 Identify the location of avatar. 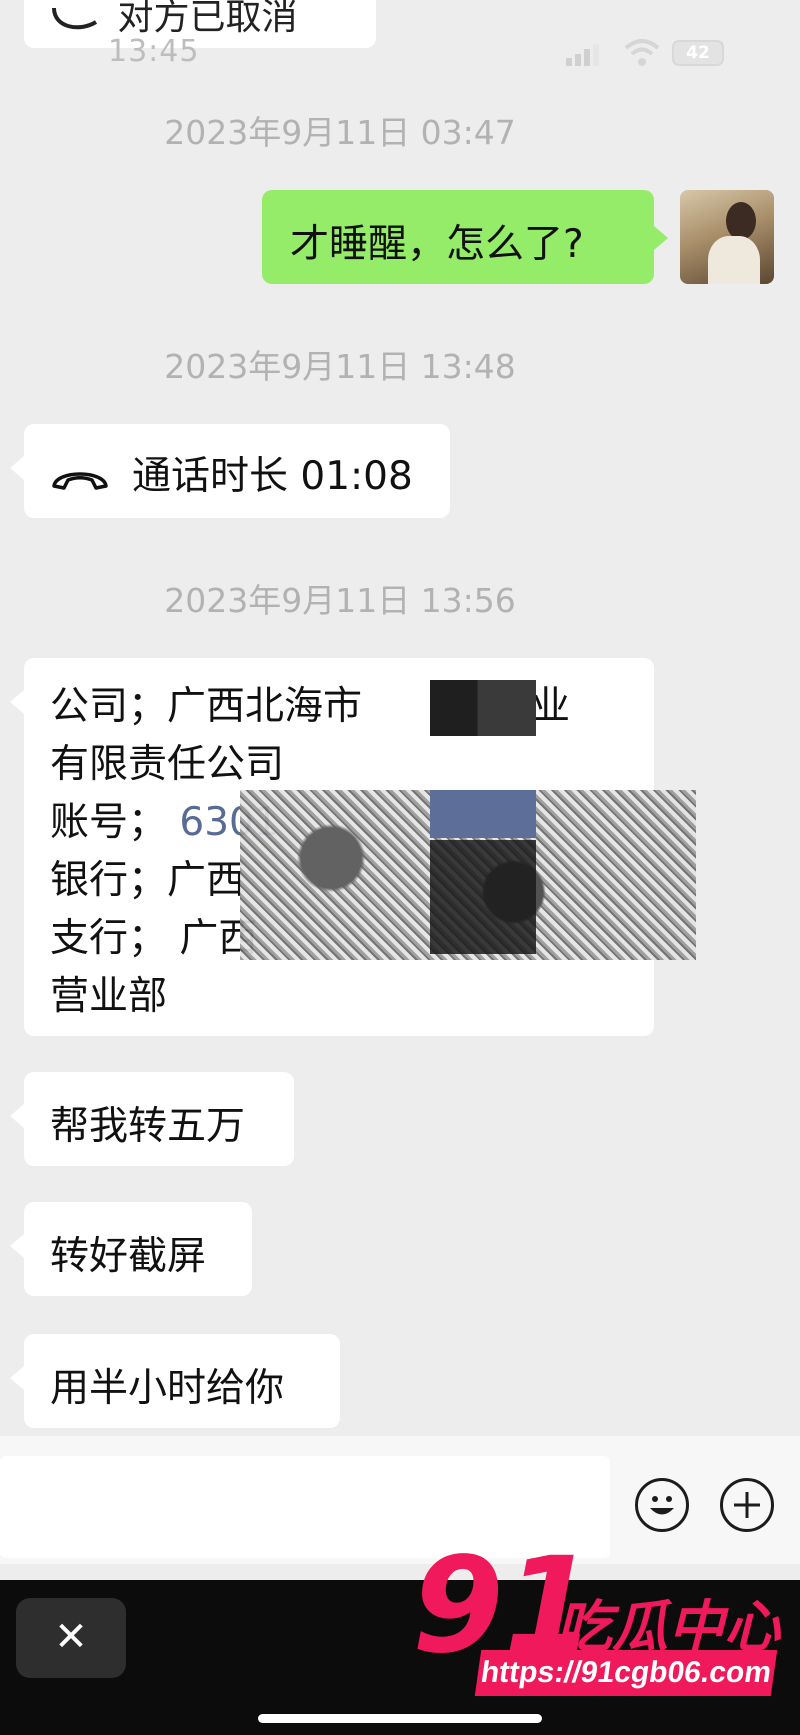
(727, 237).